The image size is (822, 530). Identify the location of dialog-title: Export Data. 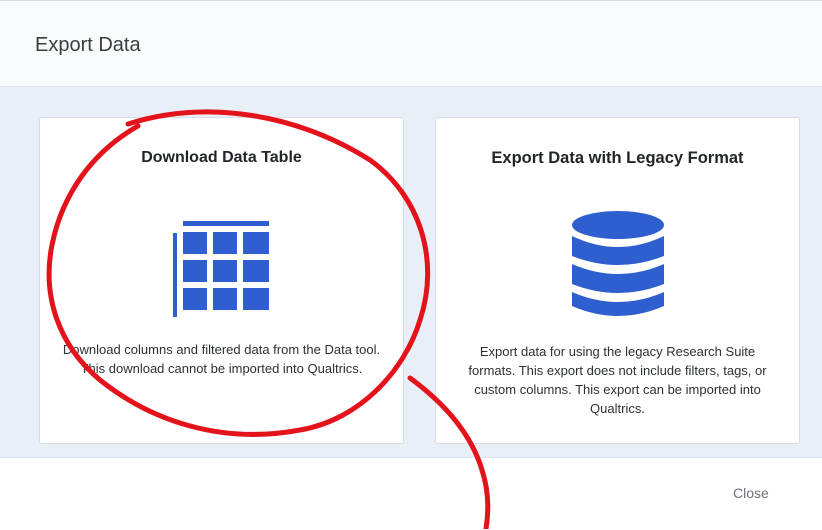
(88, 45).